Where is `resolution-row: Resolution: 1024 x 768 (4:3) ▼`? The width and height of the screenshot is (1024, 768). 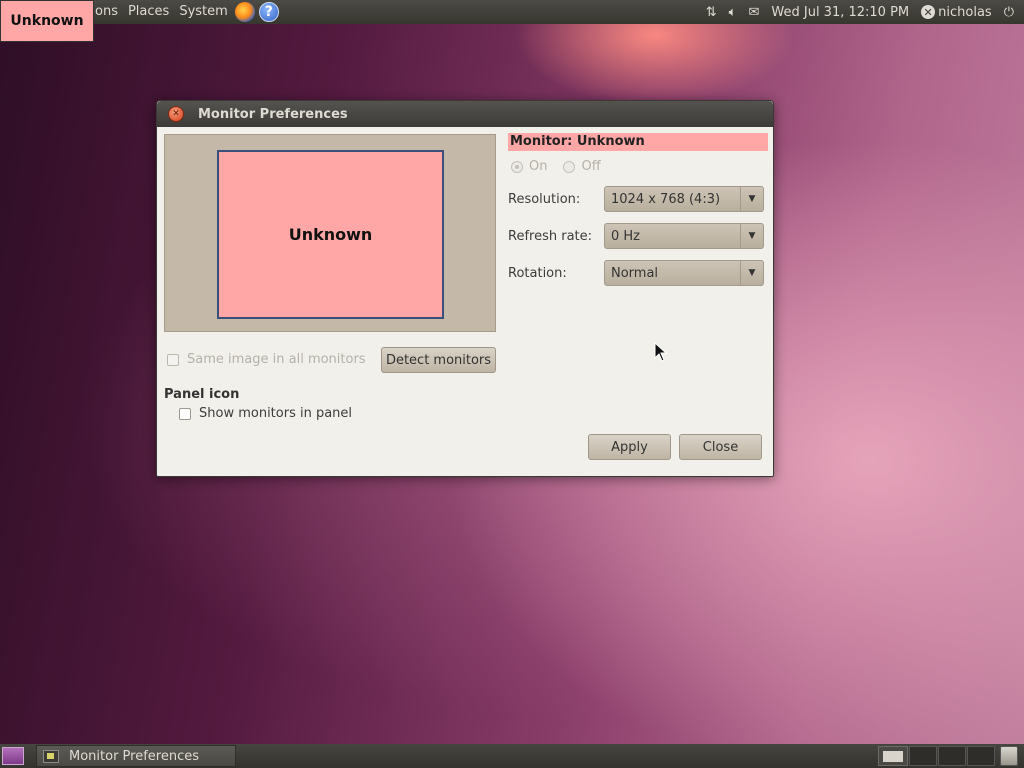 resolution-row: Resolution: 1024 x 768 (4:3) ▼ is located at coordinates (636, 199).